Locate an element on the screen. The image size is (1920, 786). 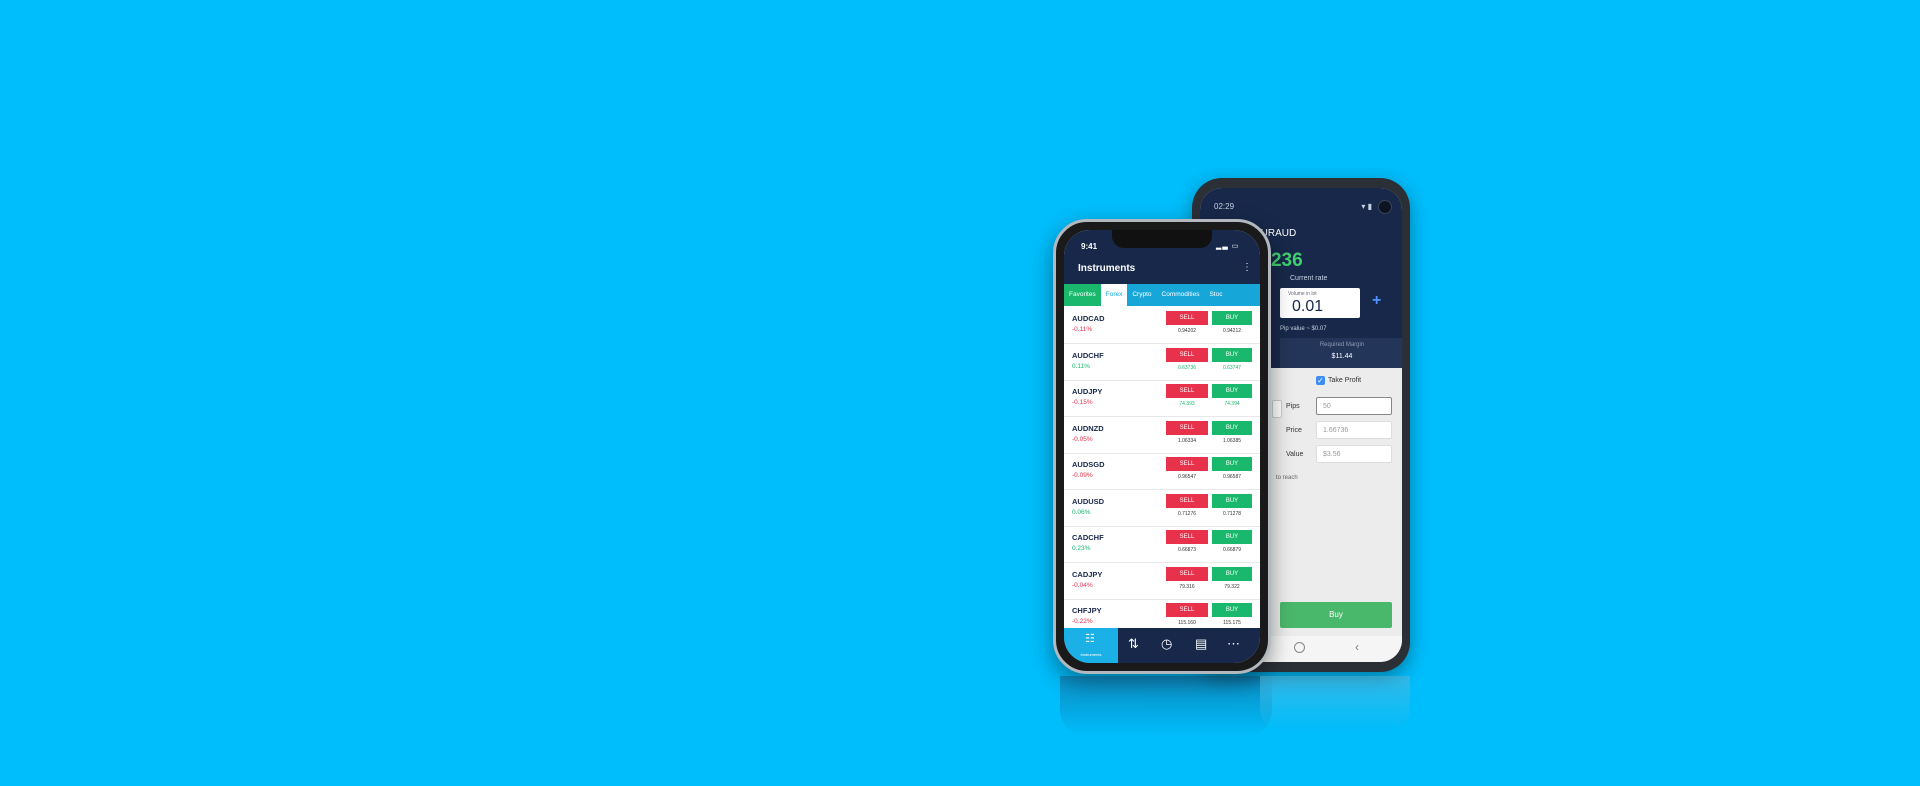
reach-text: to reach is located at coordinates (1287, 478).